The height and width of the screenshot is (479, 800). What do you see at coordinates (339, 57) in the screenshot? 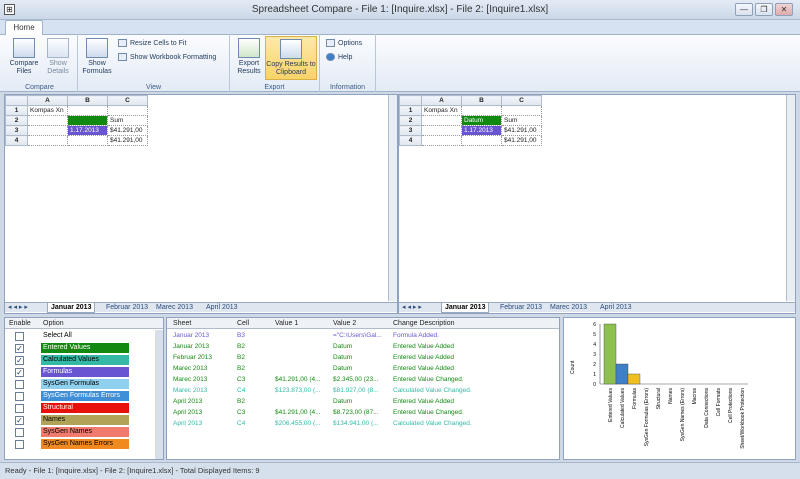
I see `help-button: Help` at bounding box center [339, 57].